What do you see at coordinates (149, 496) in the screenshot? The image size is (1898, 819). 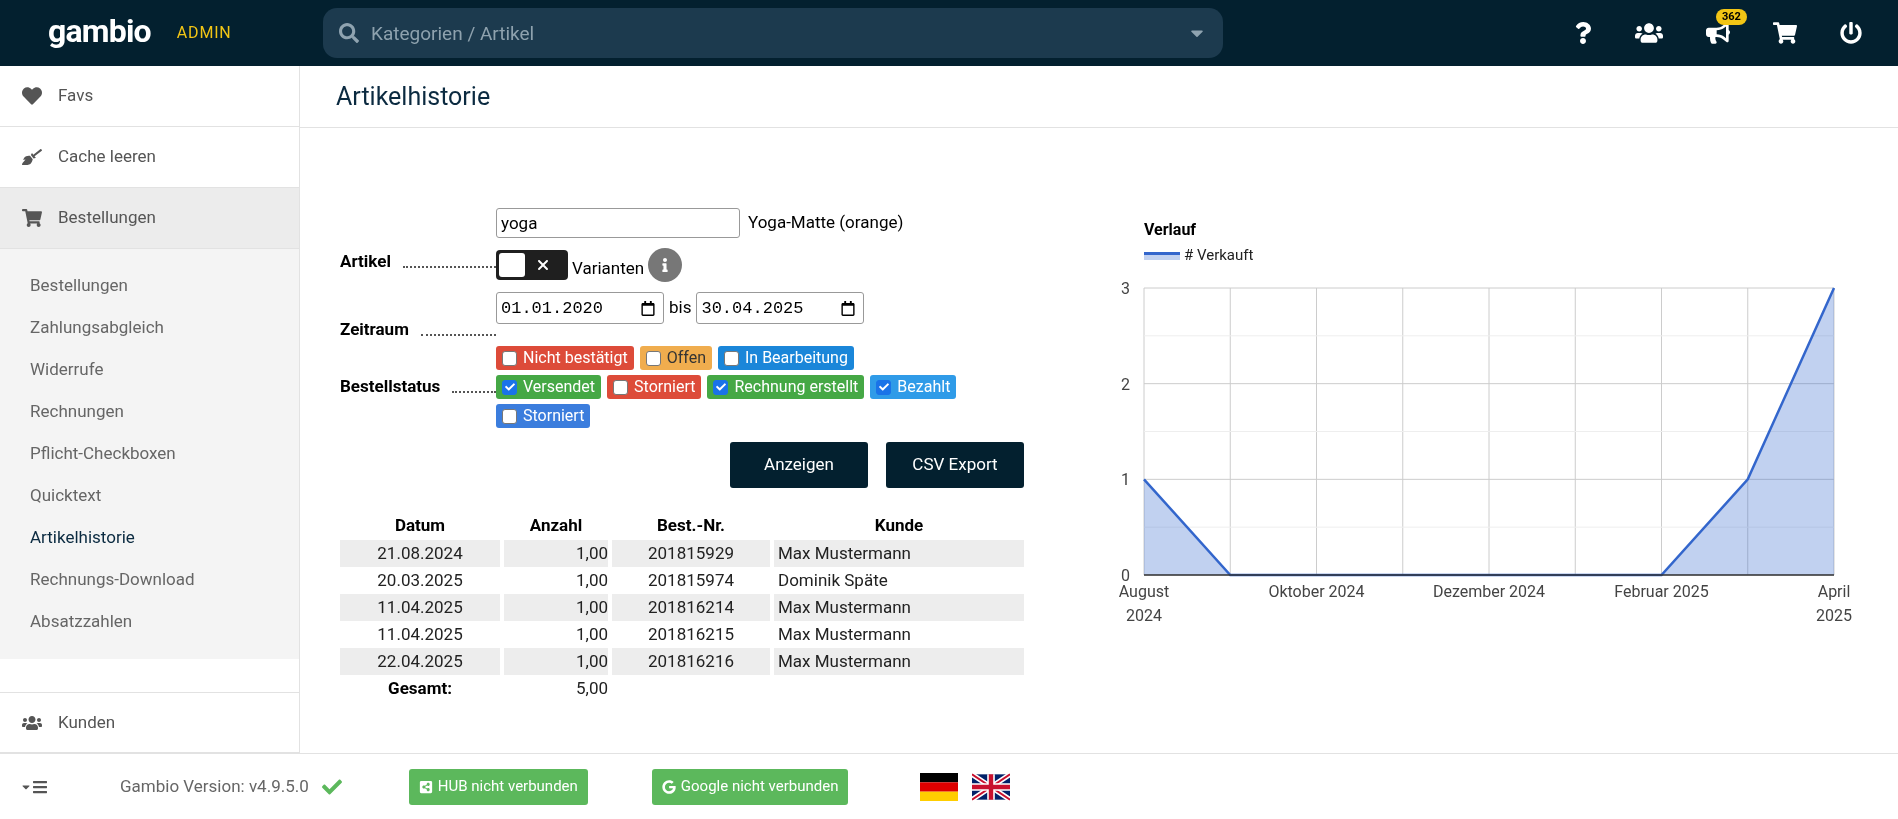 I see `submenu-item: Quicktext` at bounding box center [149, 496].